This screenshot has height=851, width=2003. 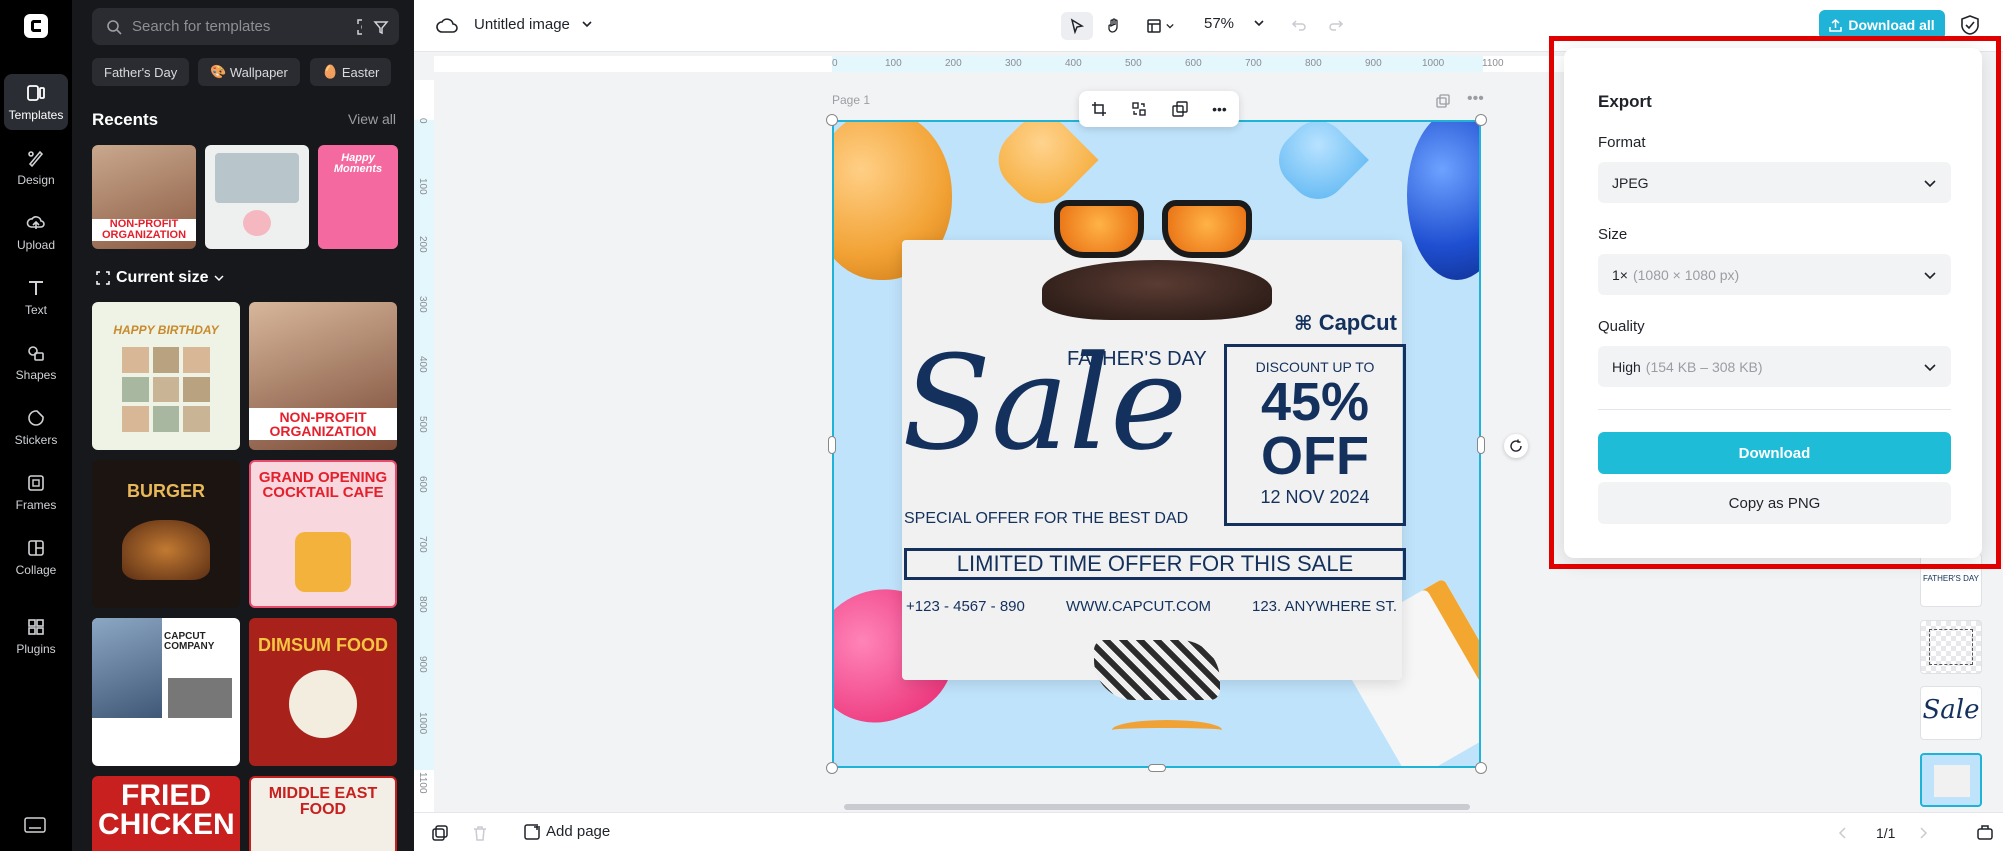 What do you see at coordinates (36, 557) in the screenshot?
I see `rail-collage: Collage` at bounding box center [36, 557].